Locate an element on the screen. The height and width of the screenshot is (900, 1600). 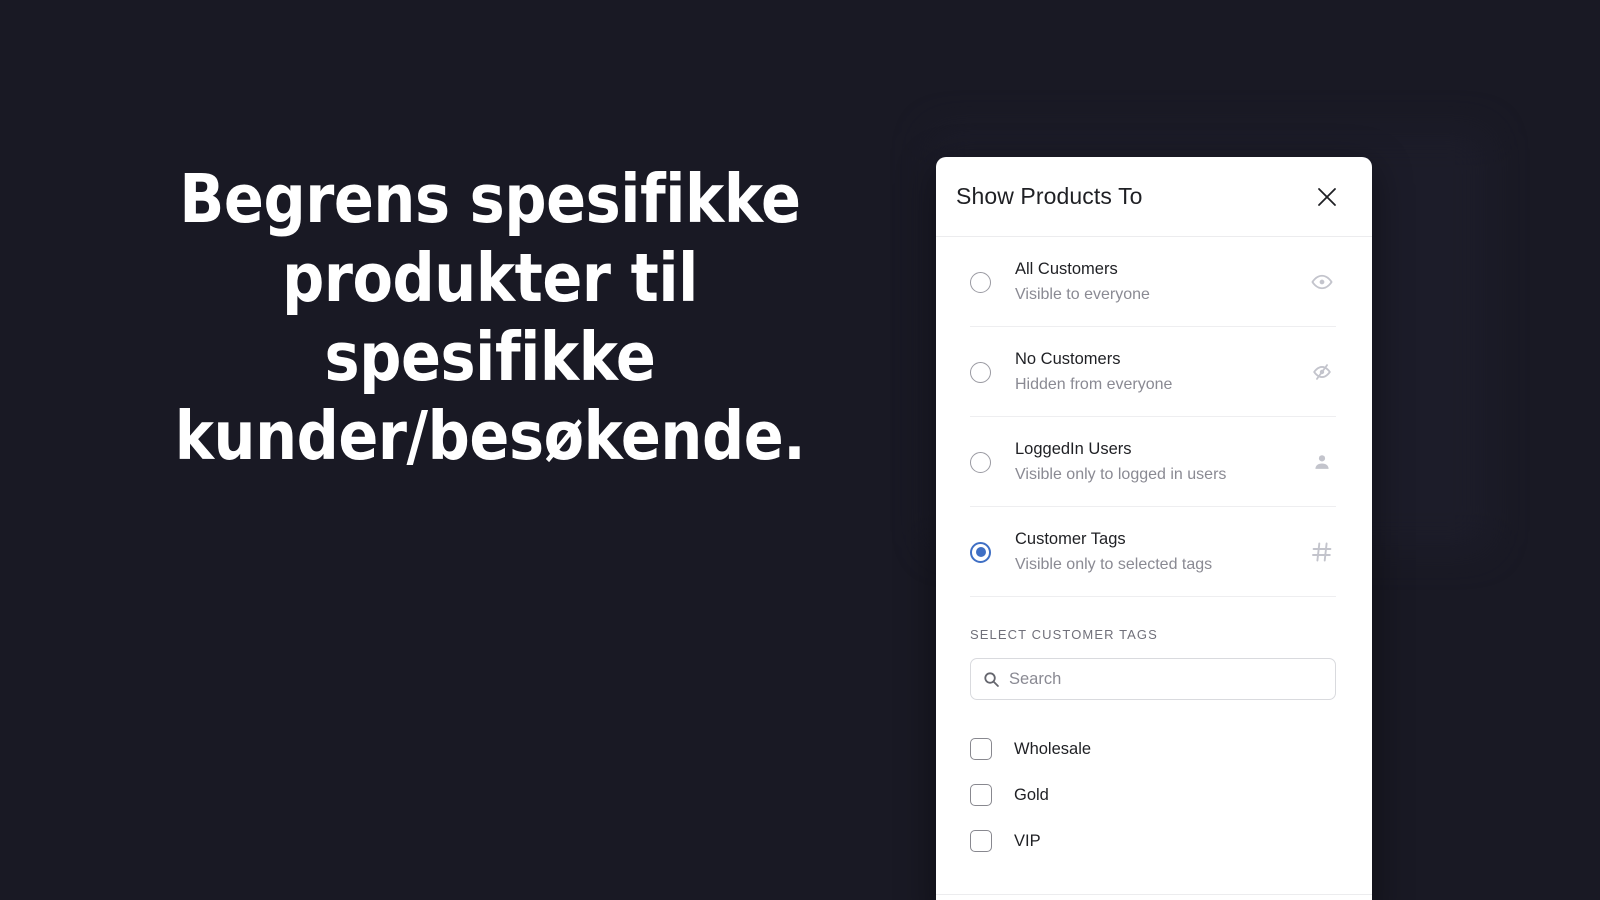
tag-label: Gold is located at coordinates (1031, 794).